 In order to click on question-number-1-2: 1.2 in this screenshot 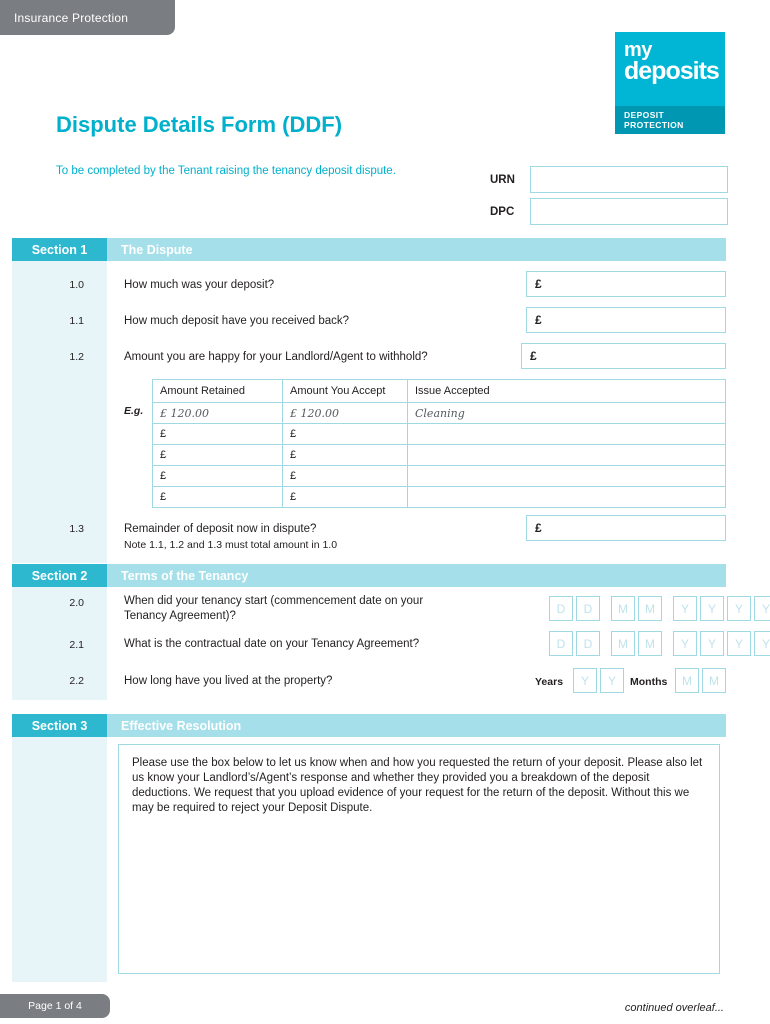, I will do `click(76, 357)`.